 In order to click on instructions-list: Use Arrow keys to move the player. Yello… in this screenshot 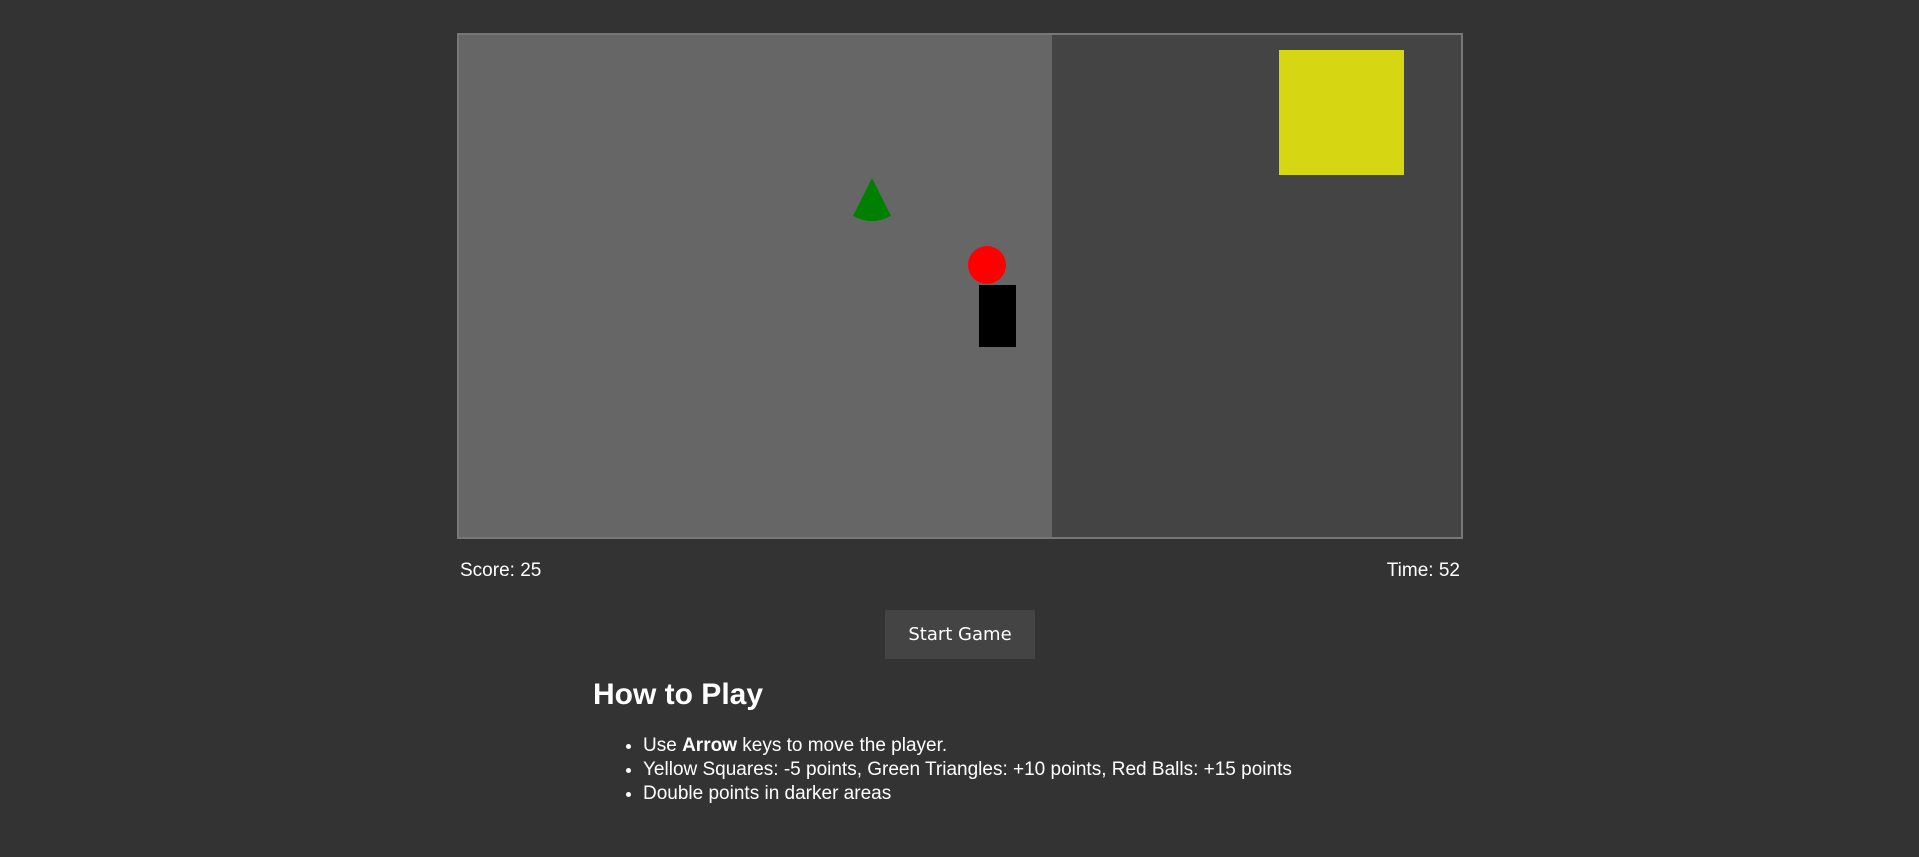, I will do `click(1043, 770)`.